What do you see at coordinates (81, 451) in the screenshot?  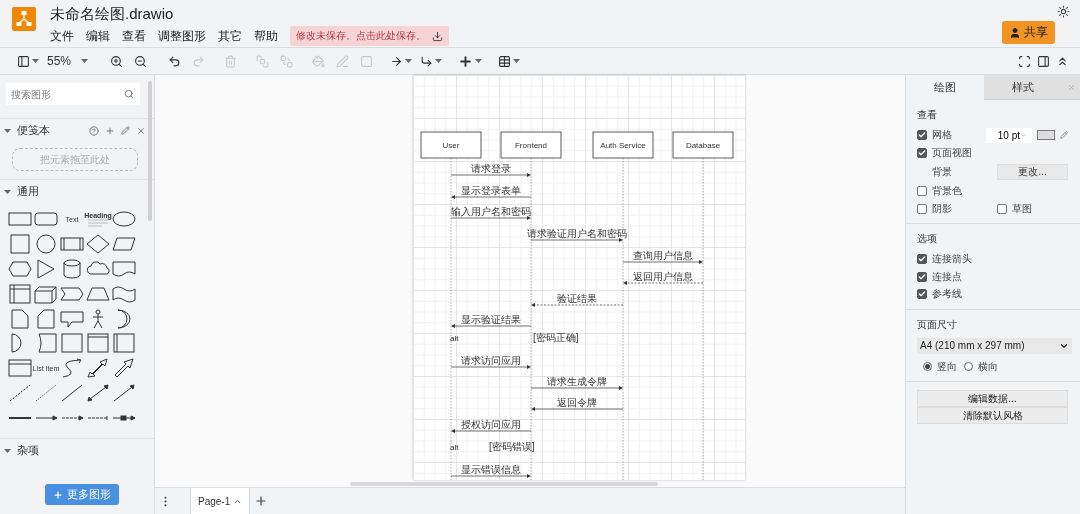 I see `section-title: 杂项` at bounding box center [81, 451].